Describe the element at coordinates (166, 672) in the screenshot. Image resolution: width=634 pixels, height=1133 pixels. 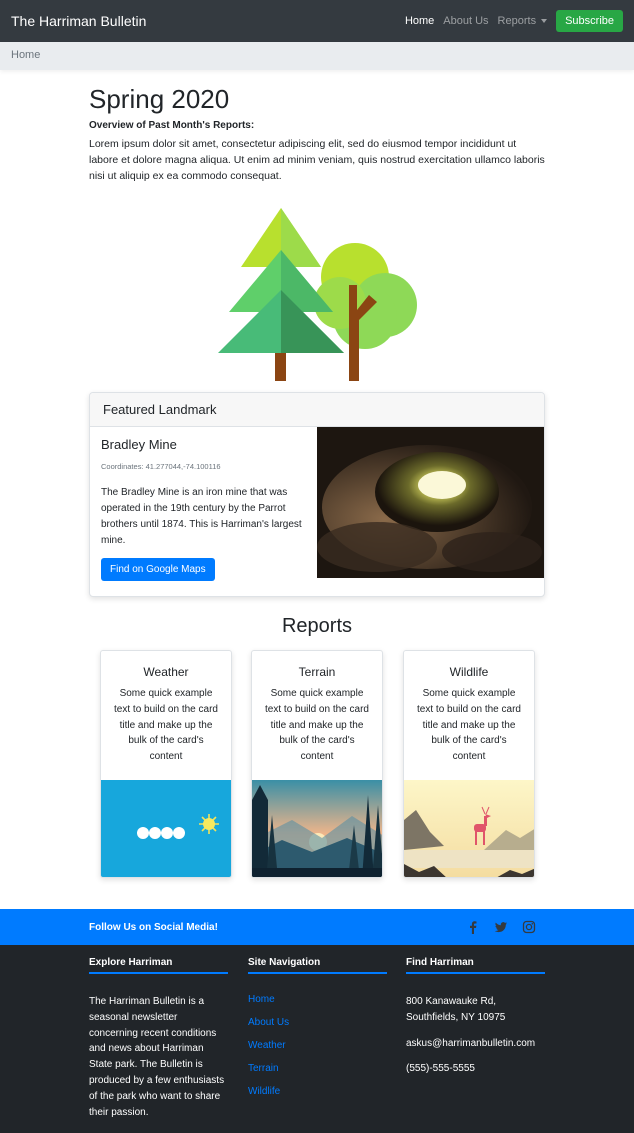
I see `report-card-title: Weather` at that location.